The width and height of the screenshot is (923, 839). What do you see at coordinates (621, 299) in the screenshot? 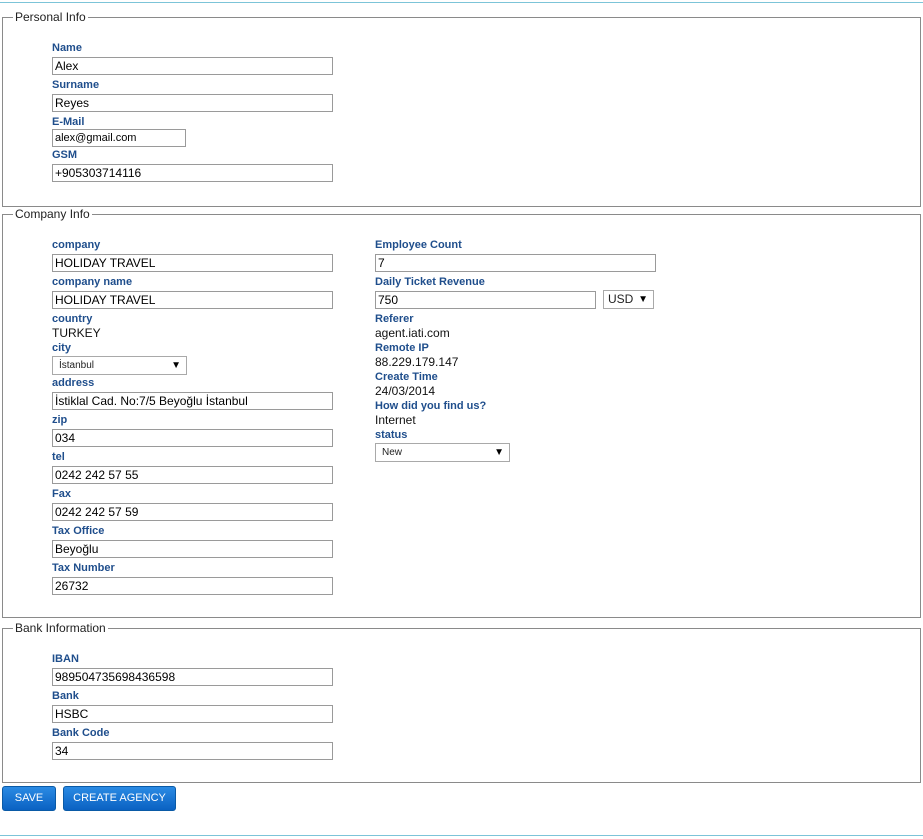
I see `currency-select-value: USD` at bounding box center [621, 299].